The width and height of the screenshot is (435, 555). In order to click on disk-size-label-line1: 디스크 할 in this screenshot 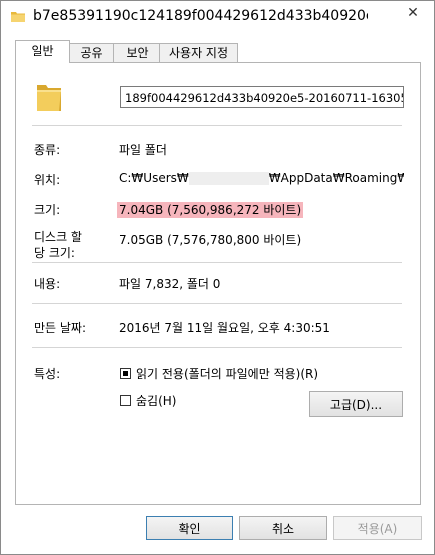, I will do `click(58, 237)`.